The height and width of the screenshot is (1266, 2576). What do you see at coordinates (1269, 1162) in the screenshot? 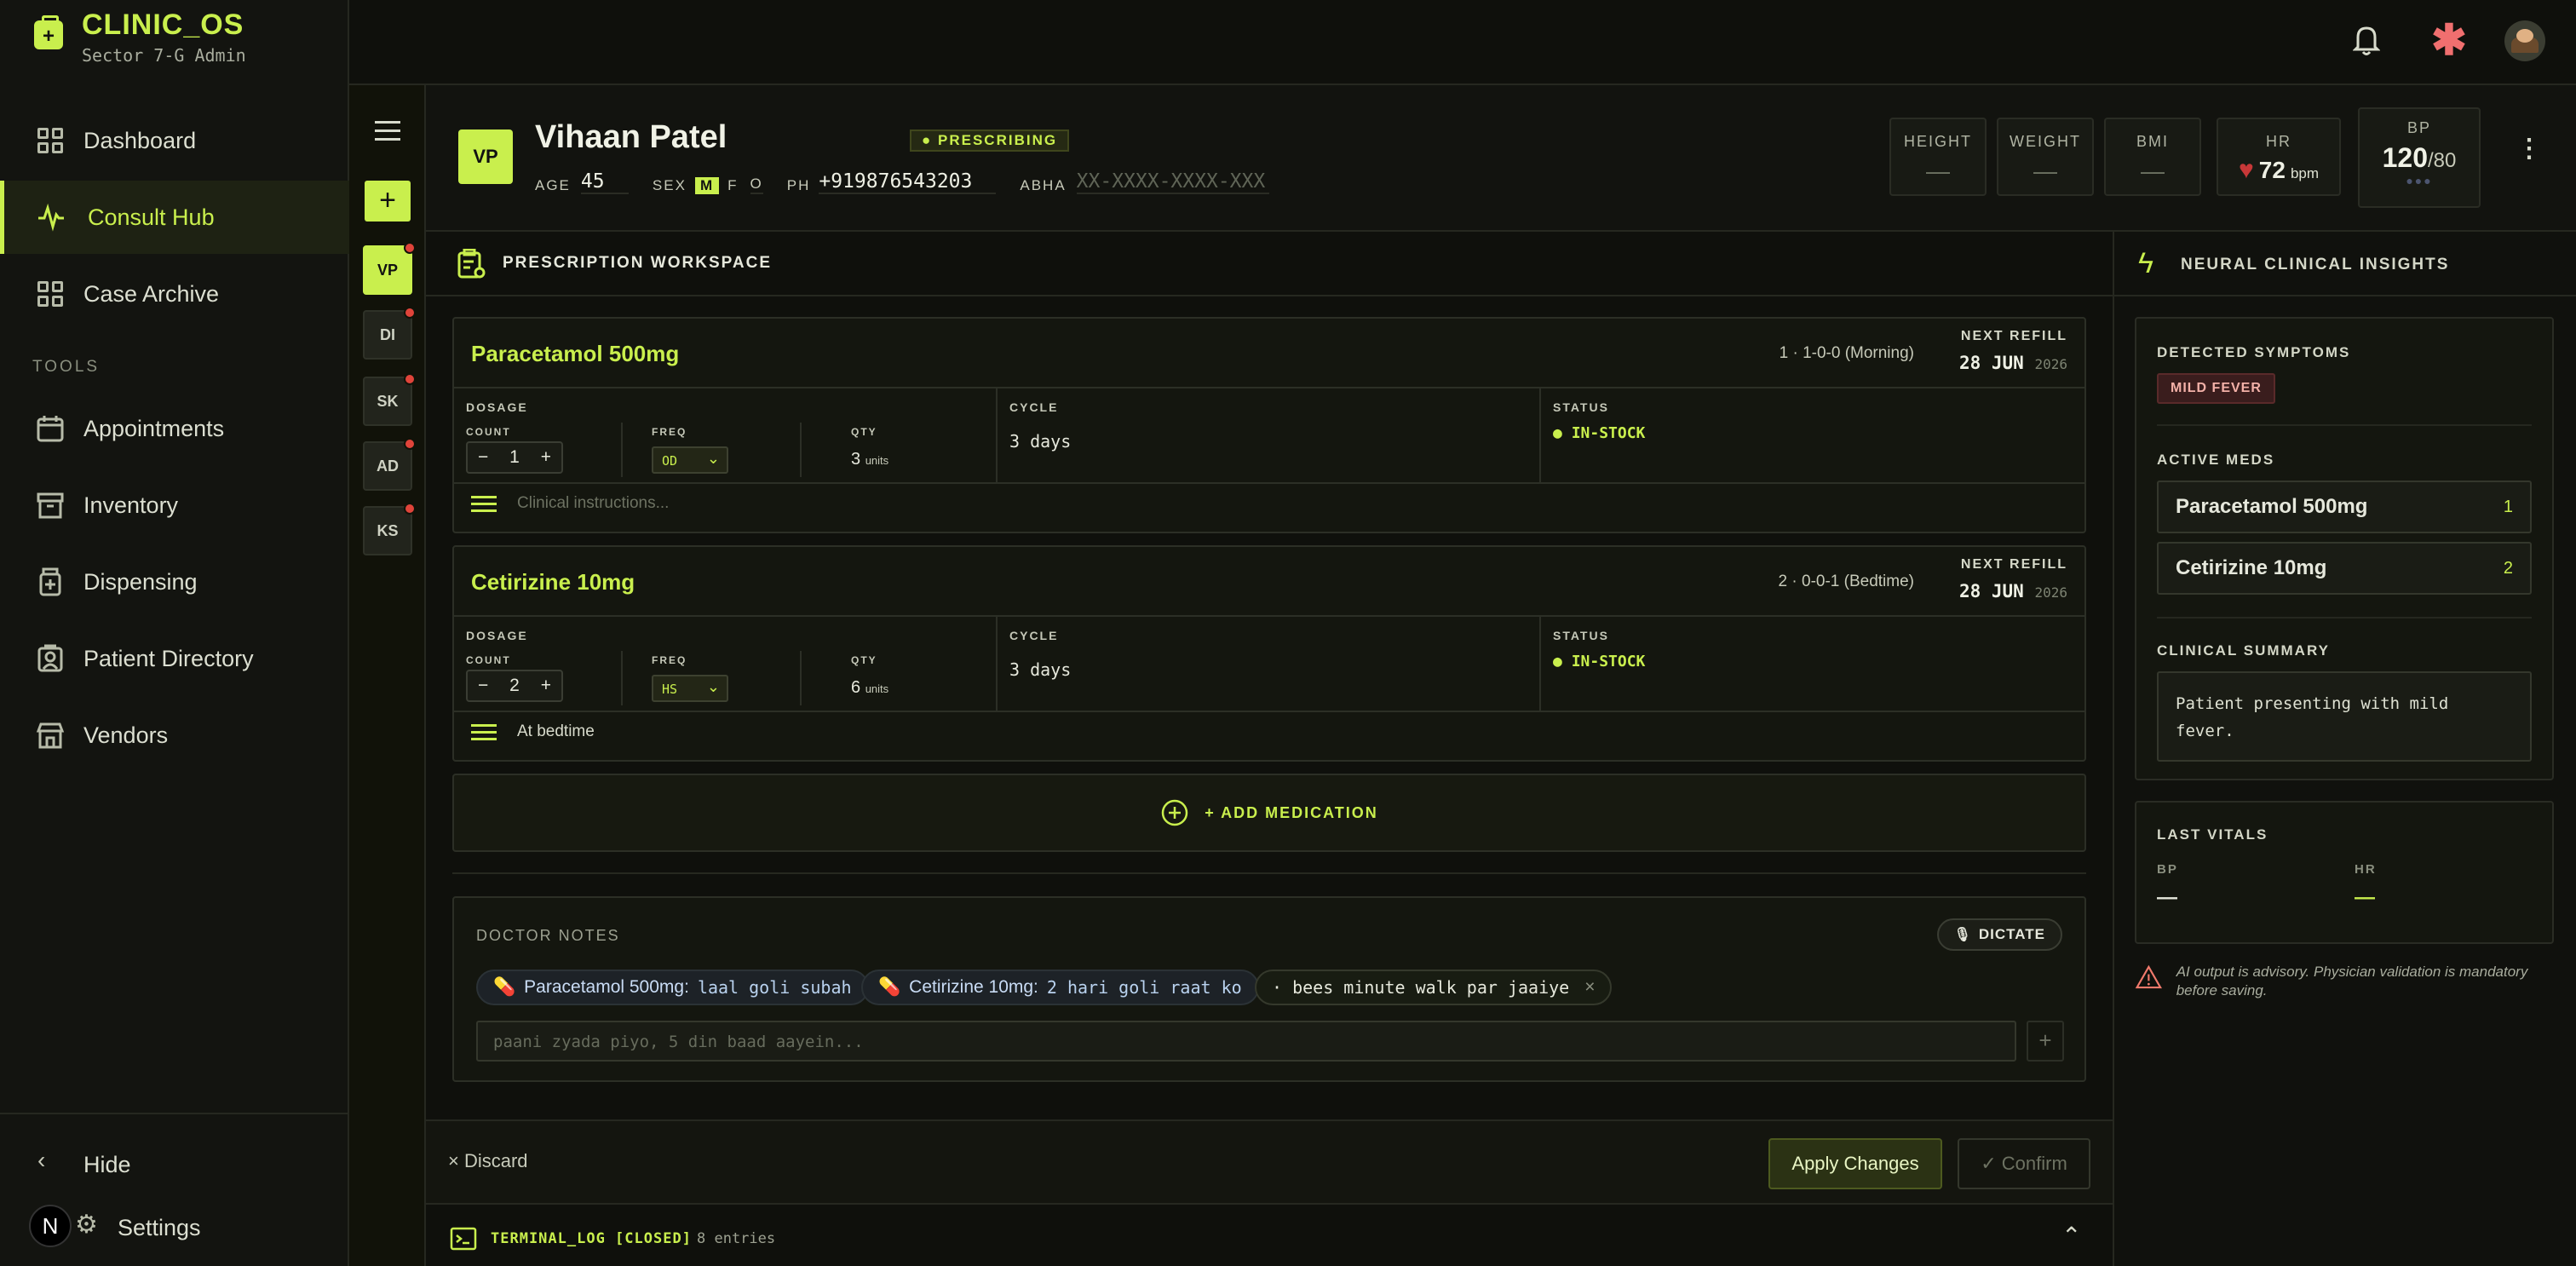
I see `action-bar: × Discard Apply Changes ✓ Confirm` at bounding box center [1269, 1162].